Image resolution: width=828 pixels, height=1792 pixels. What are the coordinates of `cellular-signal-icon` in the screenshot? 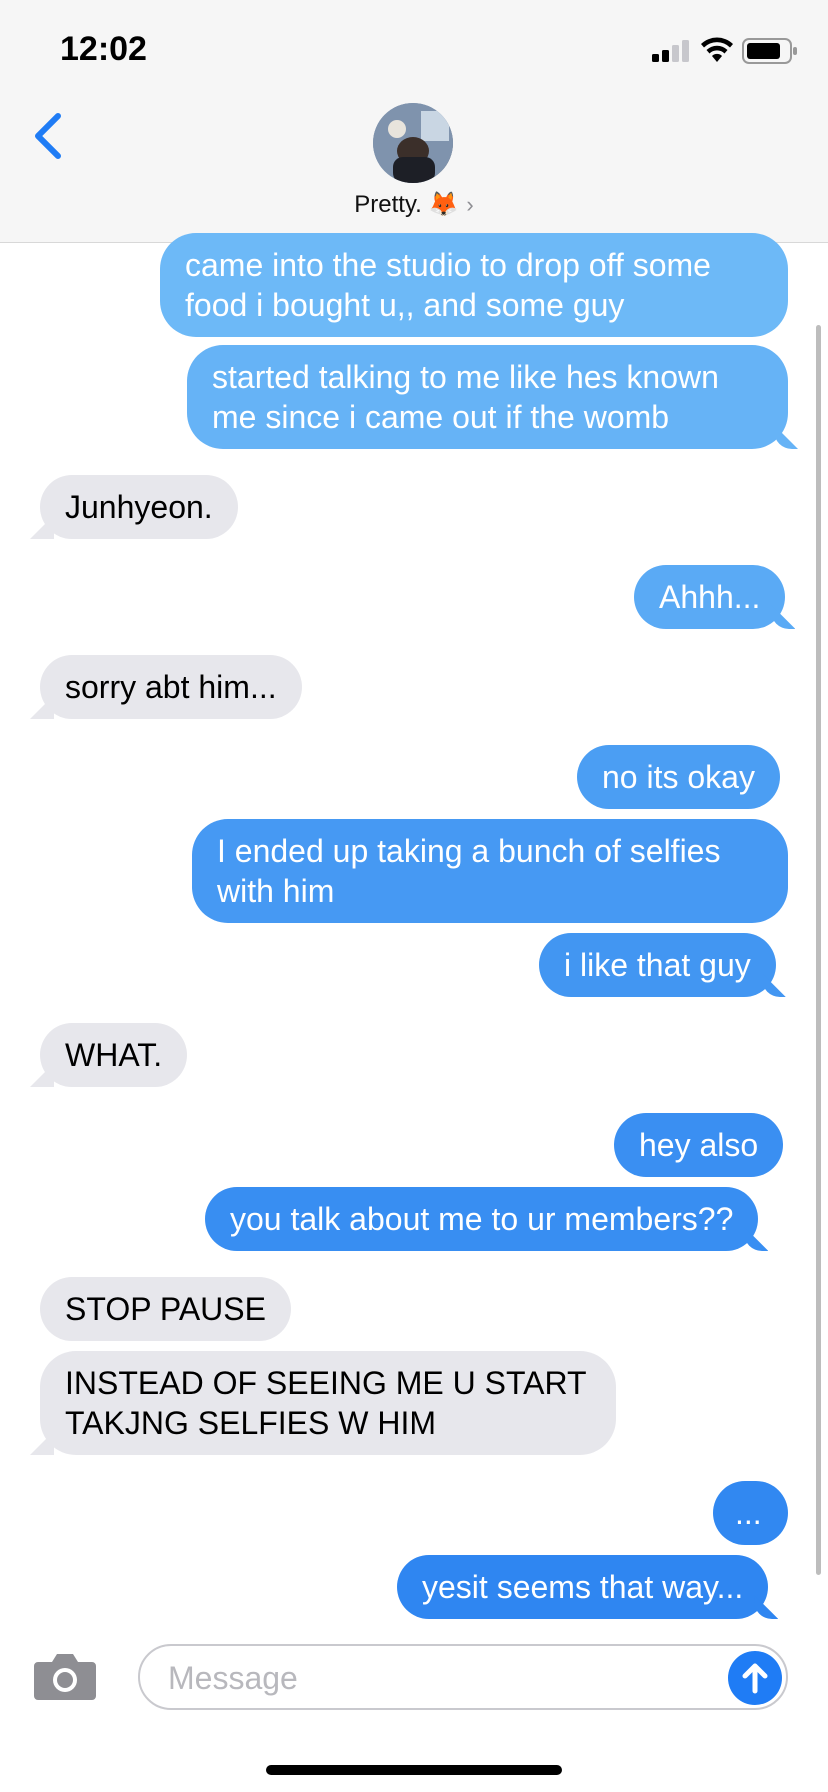 It's located at (670, 51).